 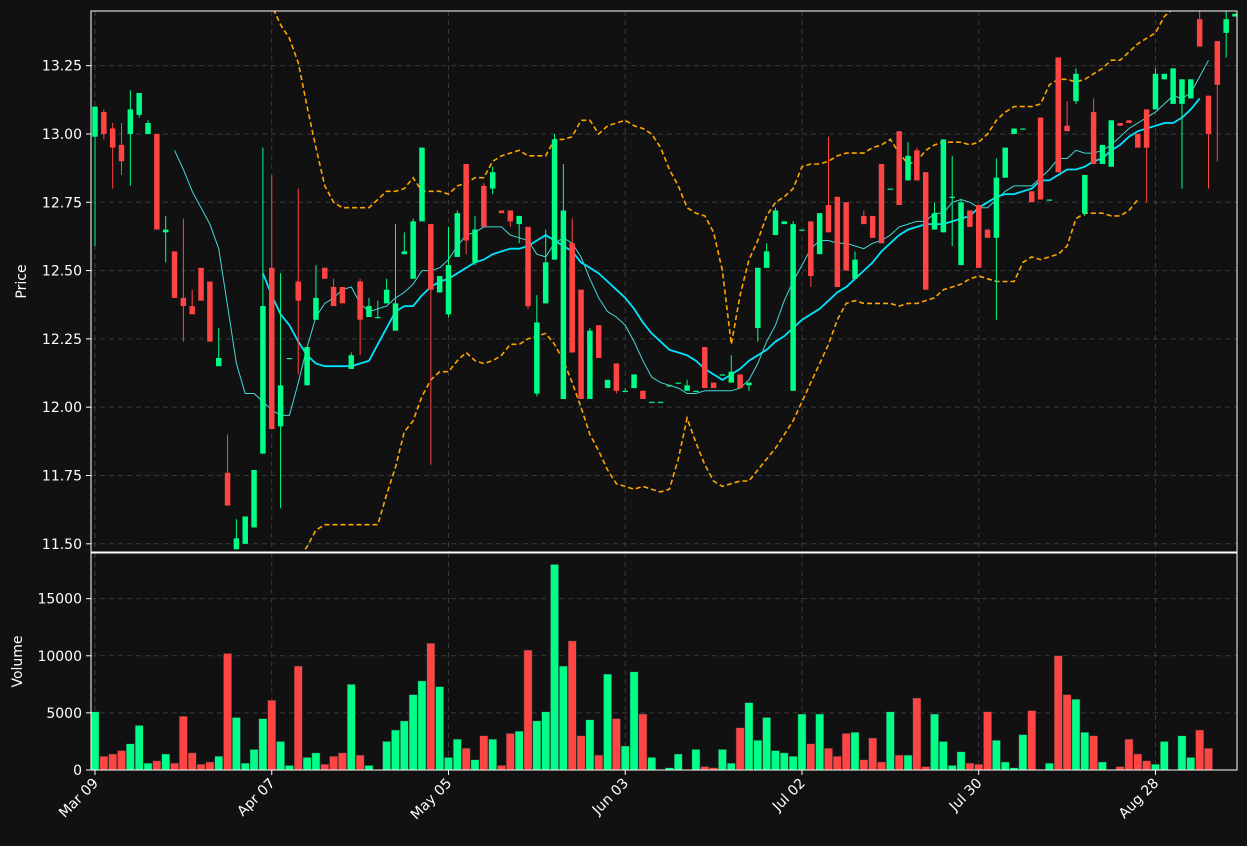 What do you see at coordinates (610, 797) in the screenshot?
I see `x-tick-label: Jun 03` at bounding box center [610, 797].